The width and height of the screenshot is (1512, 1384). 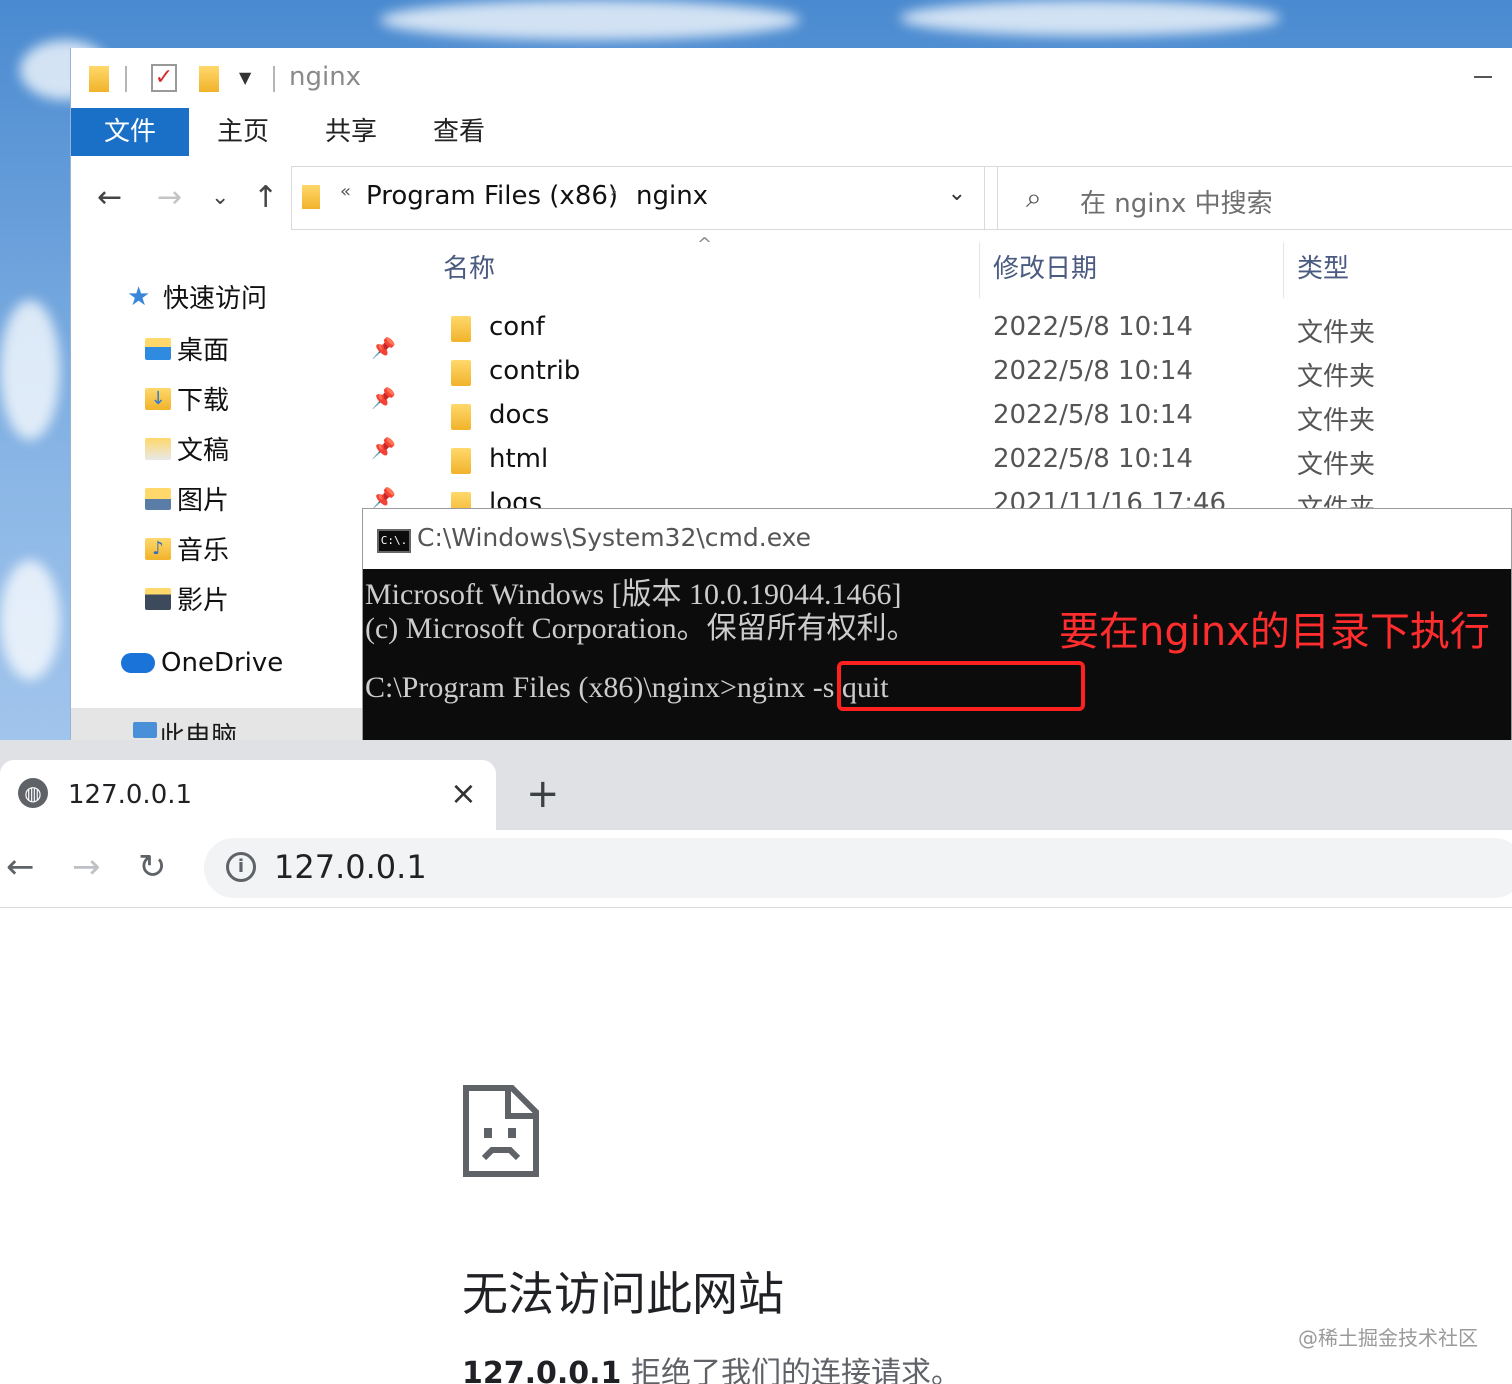 I want to click on sidebar-item-label: 桌面, so click(x=203, y=351).